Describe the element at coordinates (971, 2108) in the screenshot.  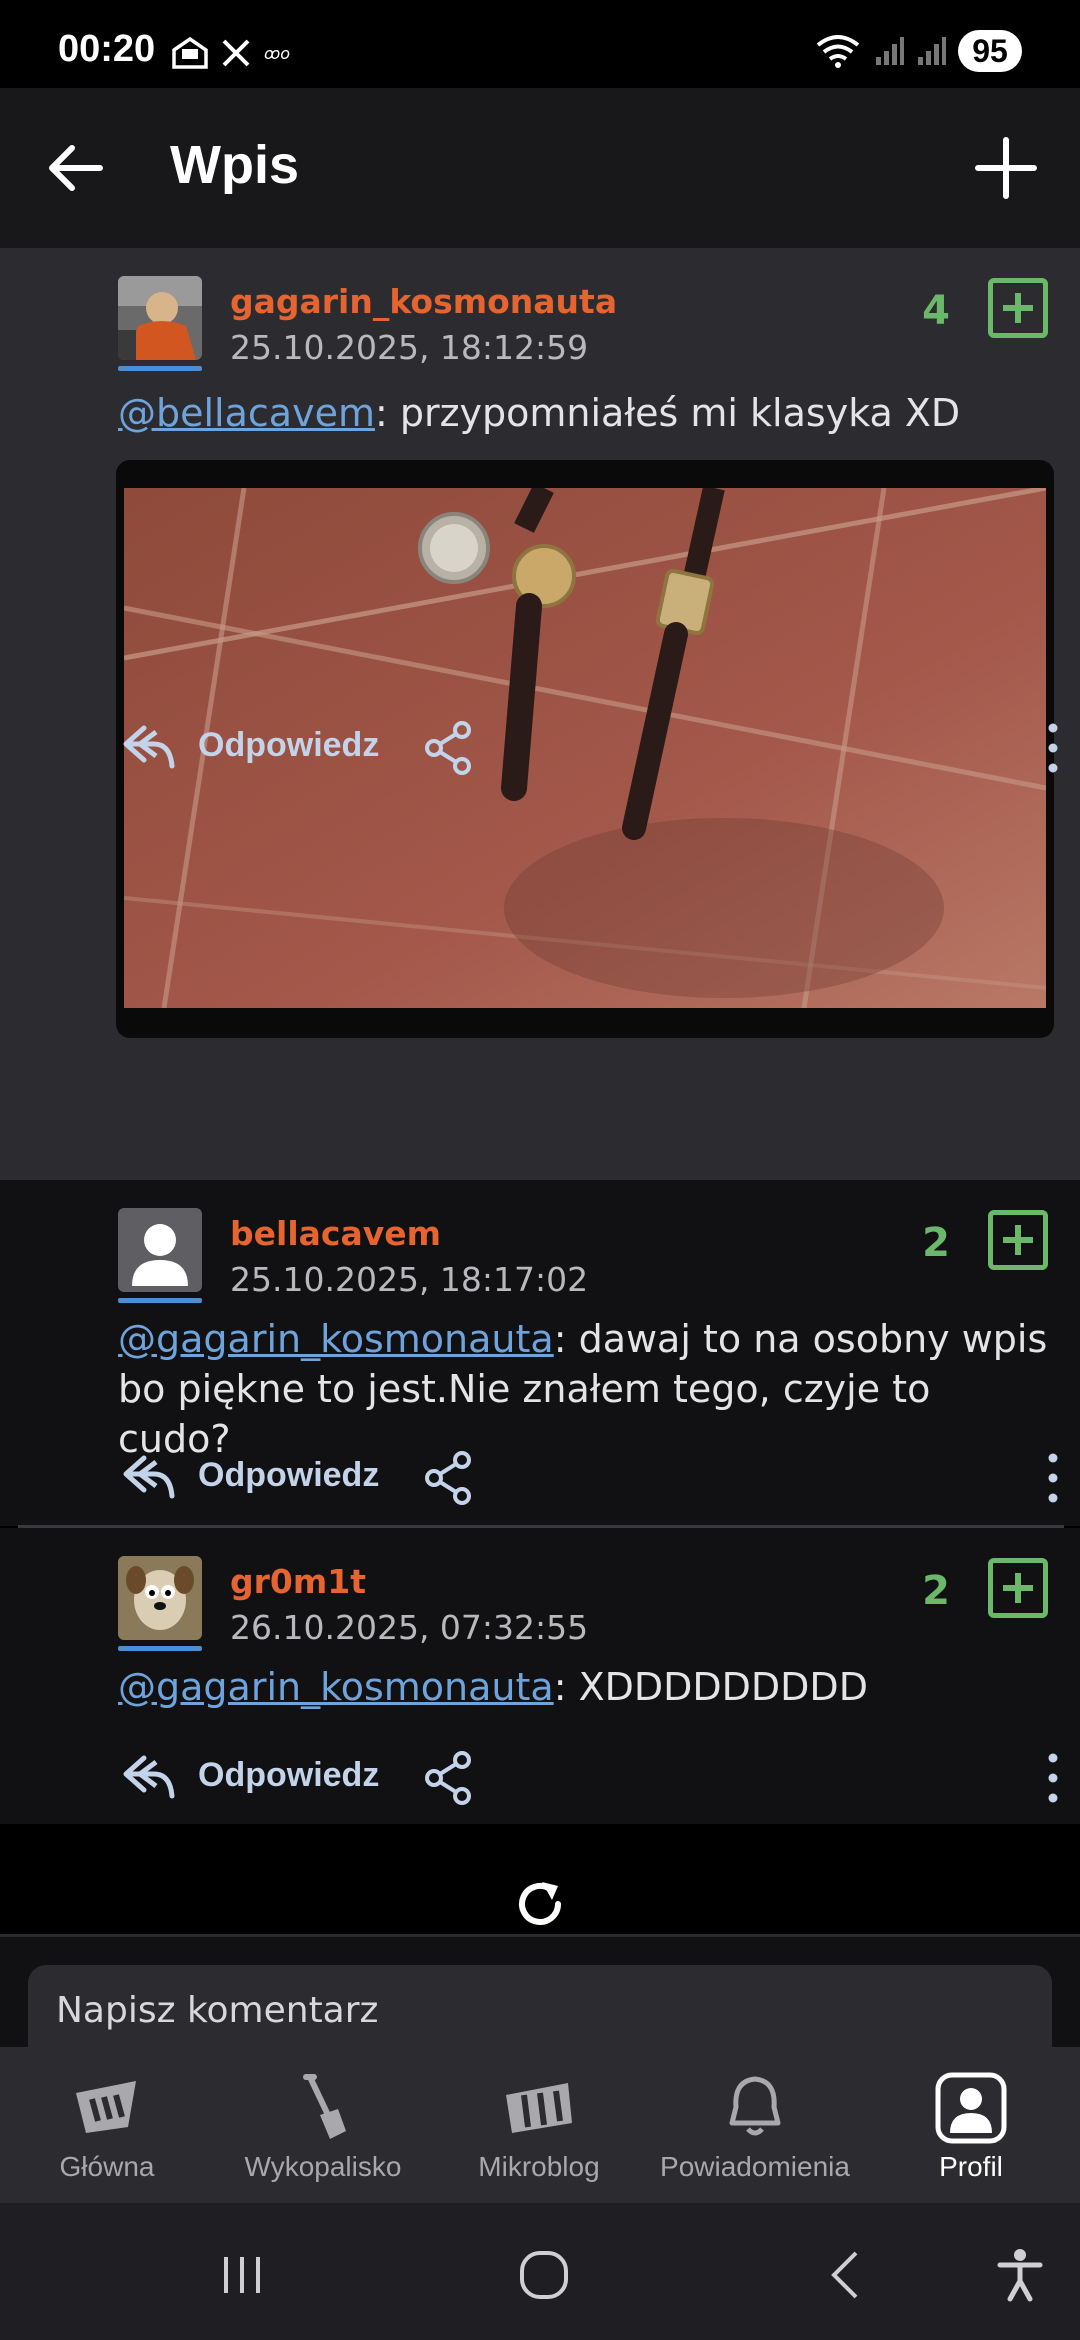
I see `profile-icon` at that location.